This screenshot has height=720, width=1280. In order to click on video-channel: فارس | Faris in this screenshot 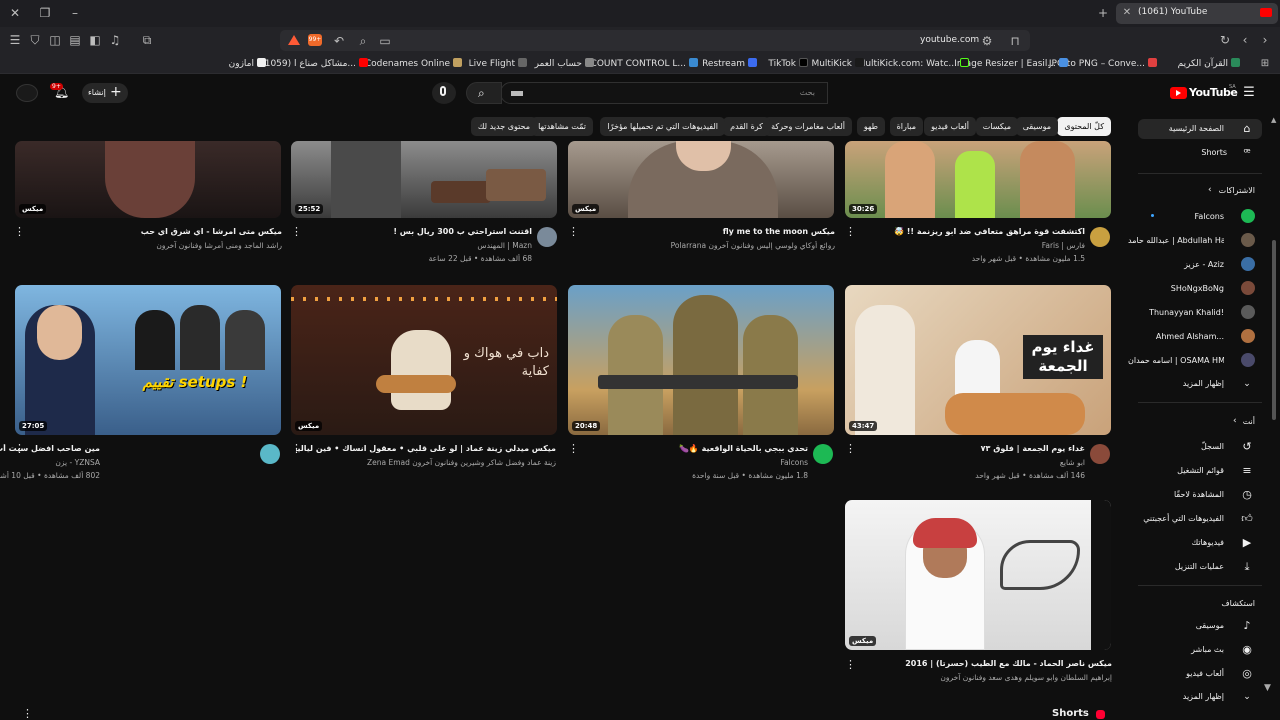, I will do `click(985, 245)`.